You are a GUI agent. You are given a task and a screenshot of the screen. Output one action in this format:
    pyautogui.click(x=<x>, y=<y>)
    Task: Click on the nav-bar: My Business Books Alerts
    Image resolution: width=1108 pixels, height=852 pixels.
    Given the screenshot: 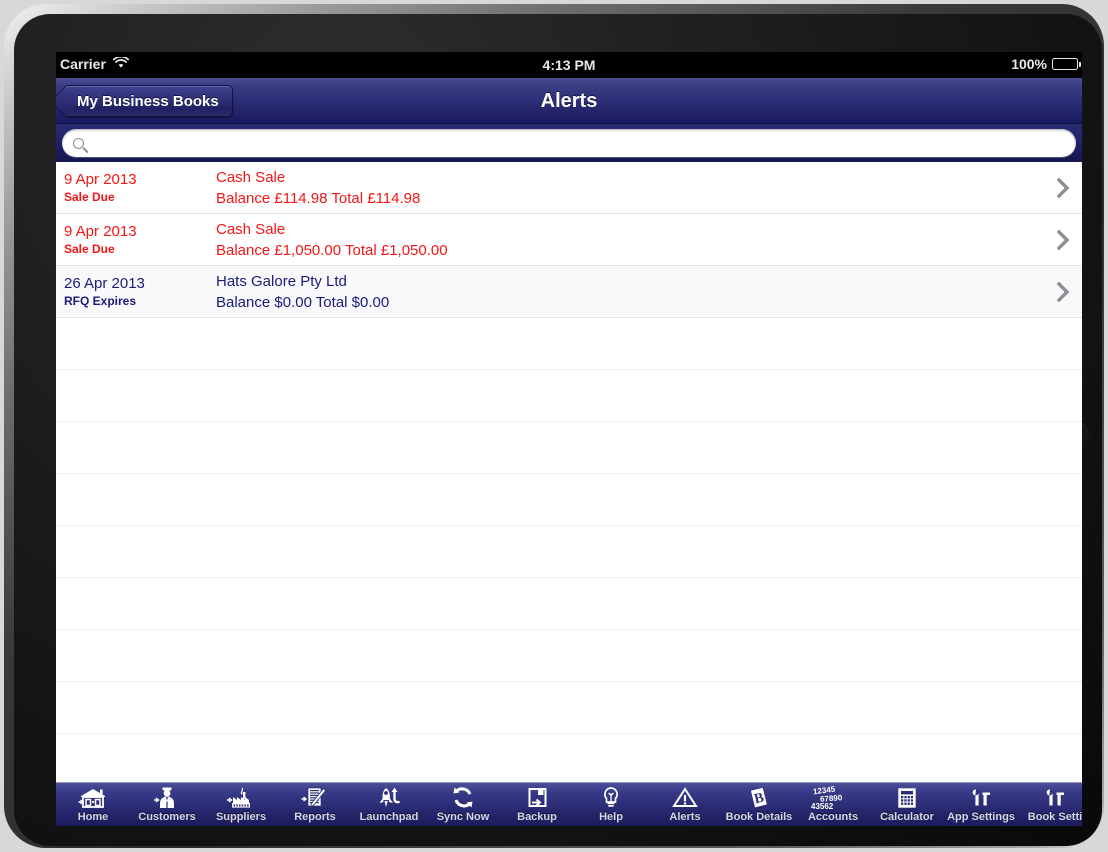 What is the action you would take?
    pyautogui.click(x=569, y=101)
    